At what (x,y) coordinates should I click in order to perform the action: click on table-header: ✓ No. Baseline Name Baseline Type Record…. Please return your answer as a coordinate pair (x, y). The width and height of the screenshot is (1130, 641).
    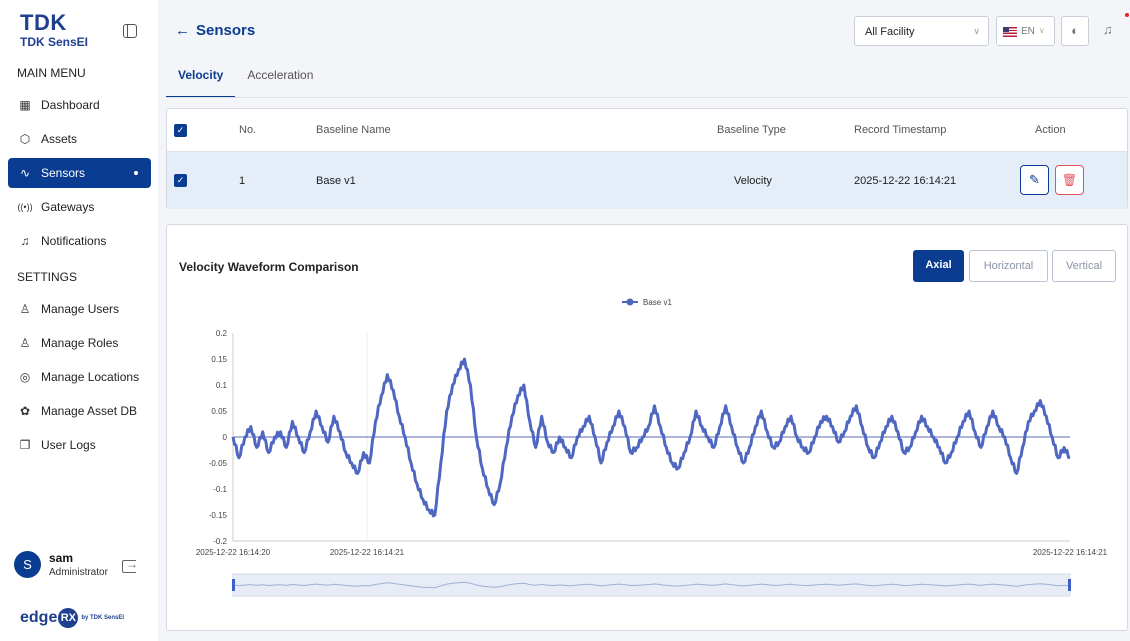
    Looking at the image, I should click on (647, 130).